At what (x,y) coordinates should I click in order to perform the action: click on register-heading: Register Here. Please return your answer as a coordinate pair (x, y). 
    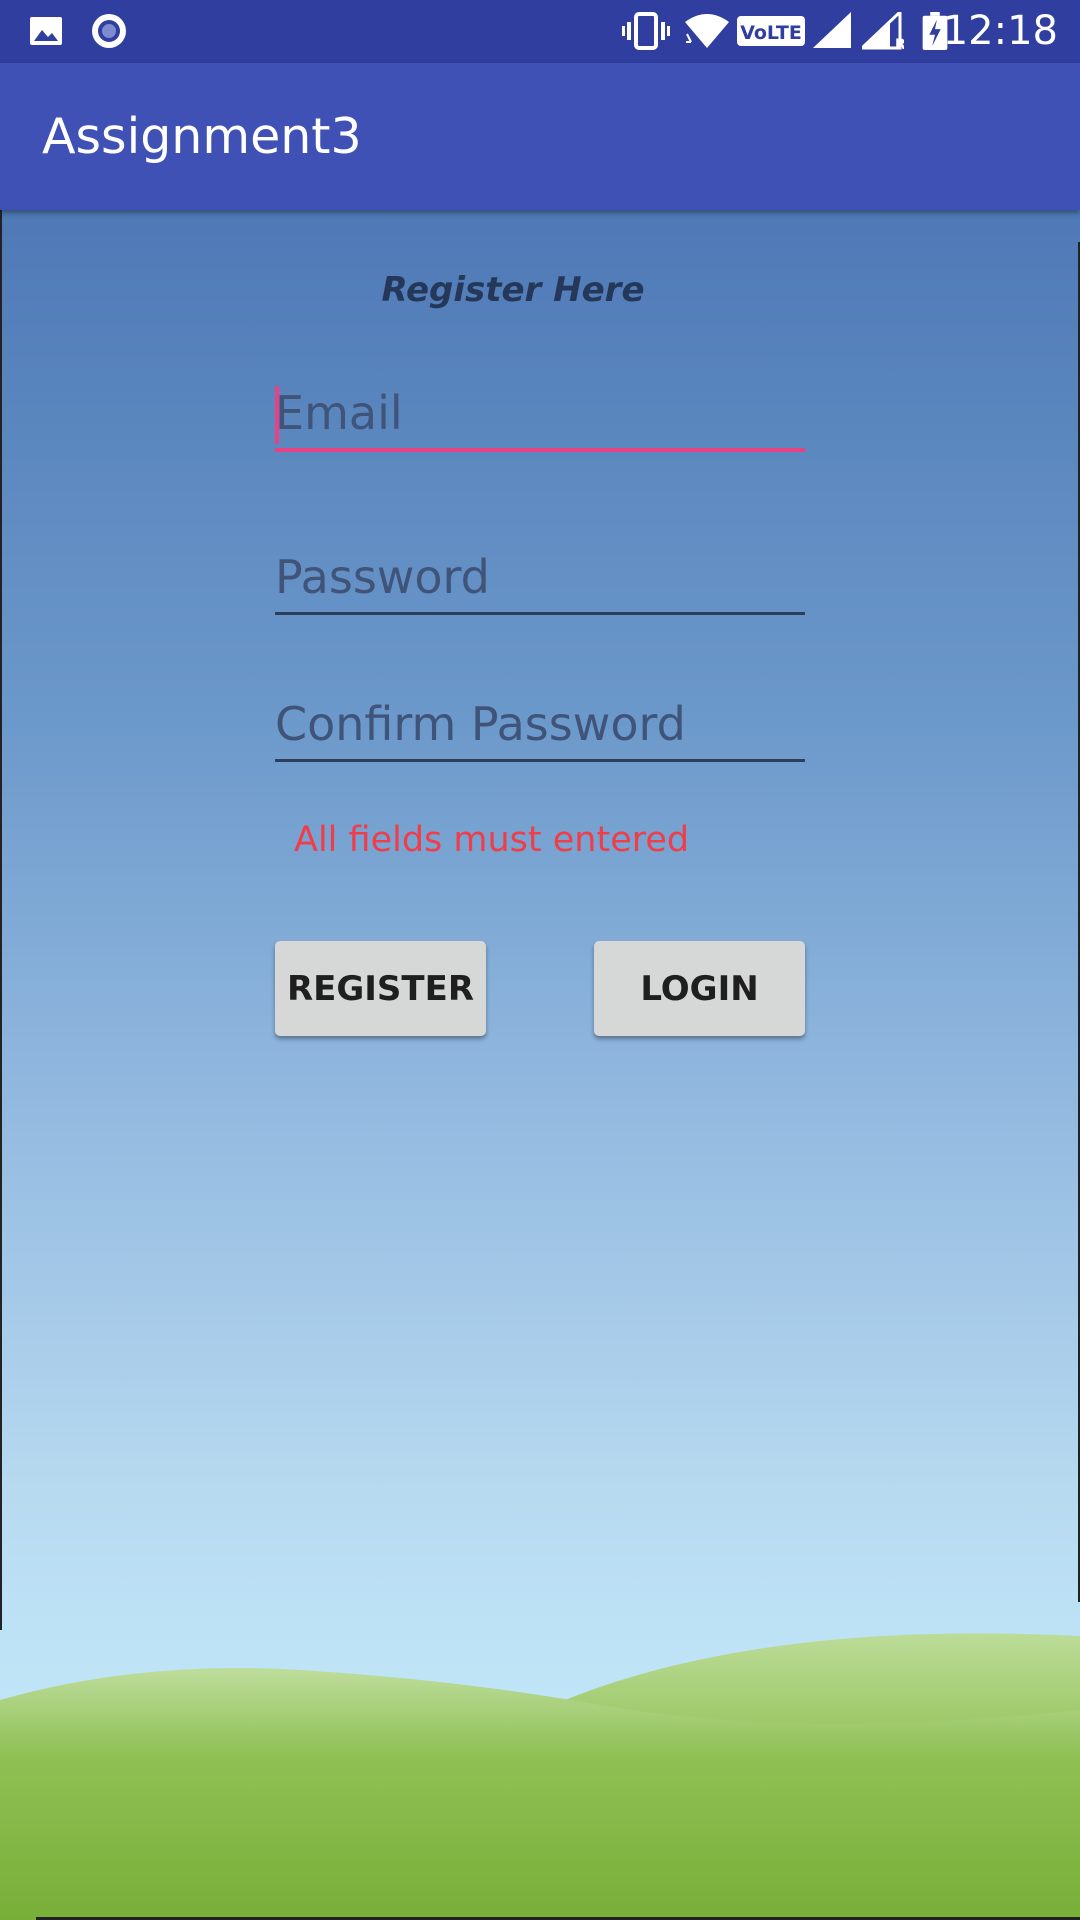
    Looking at the image, I should click on (540, 290).